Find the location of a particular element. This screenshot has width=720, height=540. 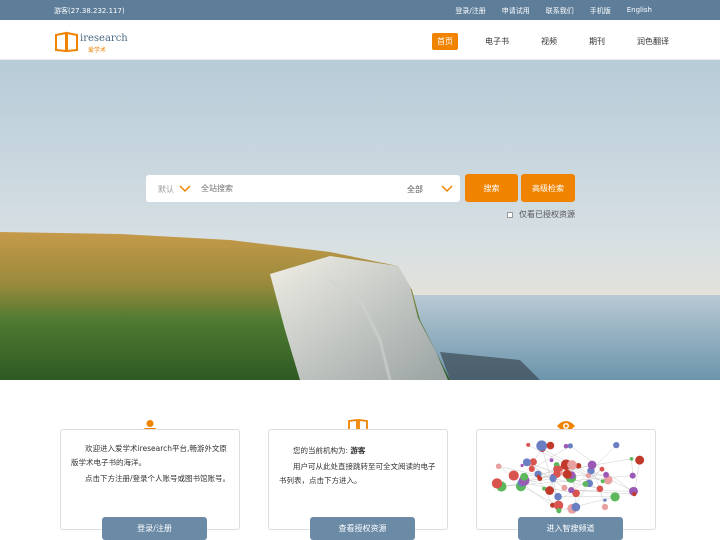

login-register-link: 登录/注册 is located at coordinates (470, 11).